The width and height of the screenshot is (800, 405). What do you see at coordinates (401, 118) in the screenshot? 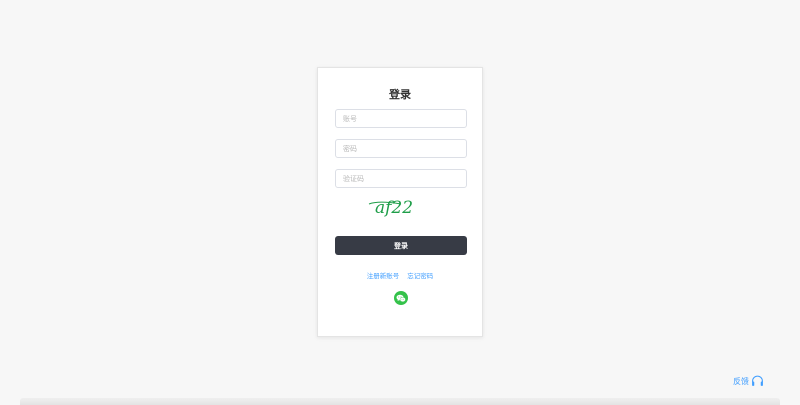
I see `account-input` at bounding box center [401, 118].